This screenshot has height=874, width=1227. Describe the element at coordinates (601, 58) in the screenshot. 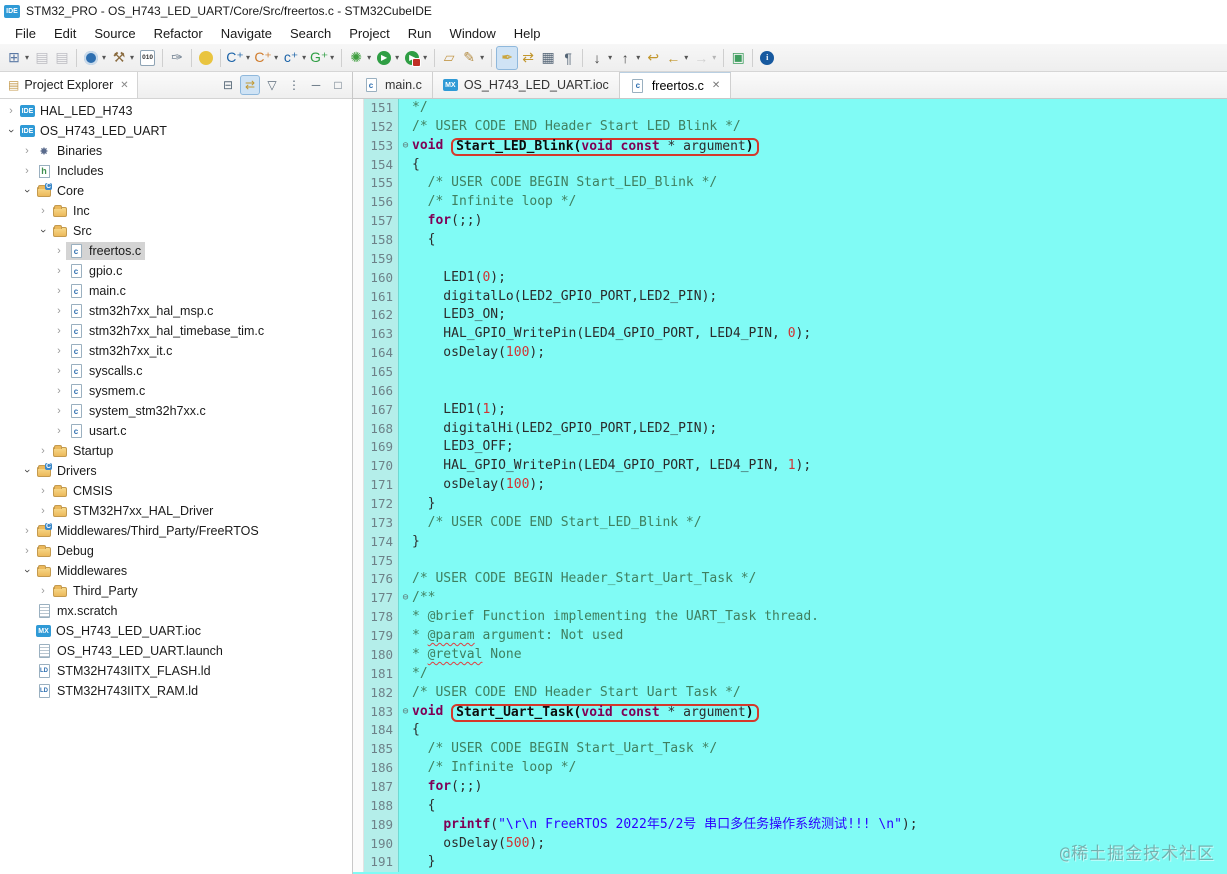

I see `next-annotation-icon: ↓ ▾` at that location.